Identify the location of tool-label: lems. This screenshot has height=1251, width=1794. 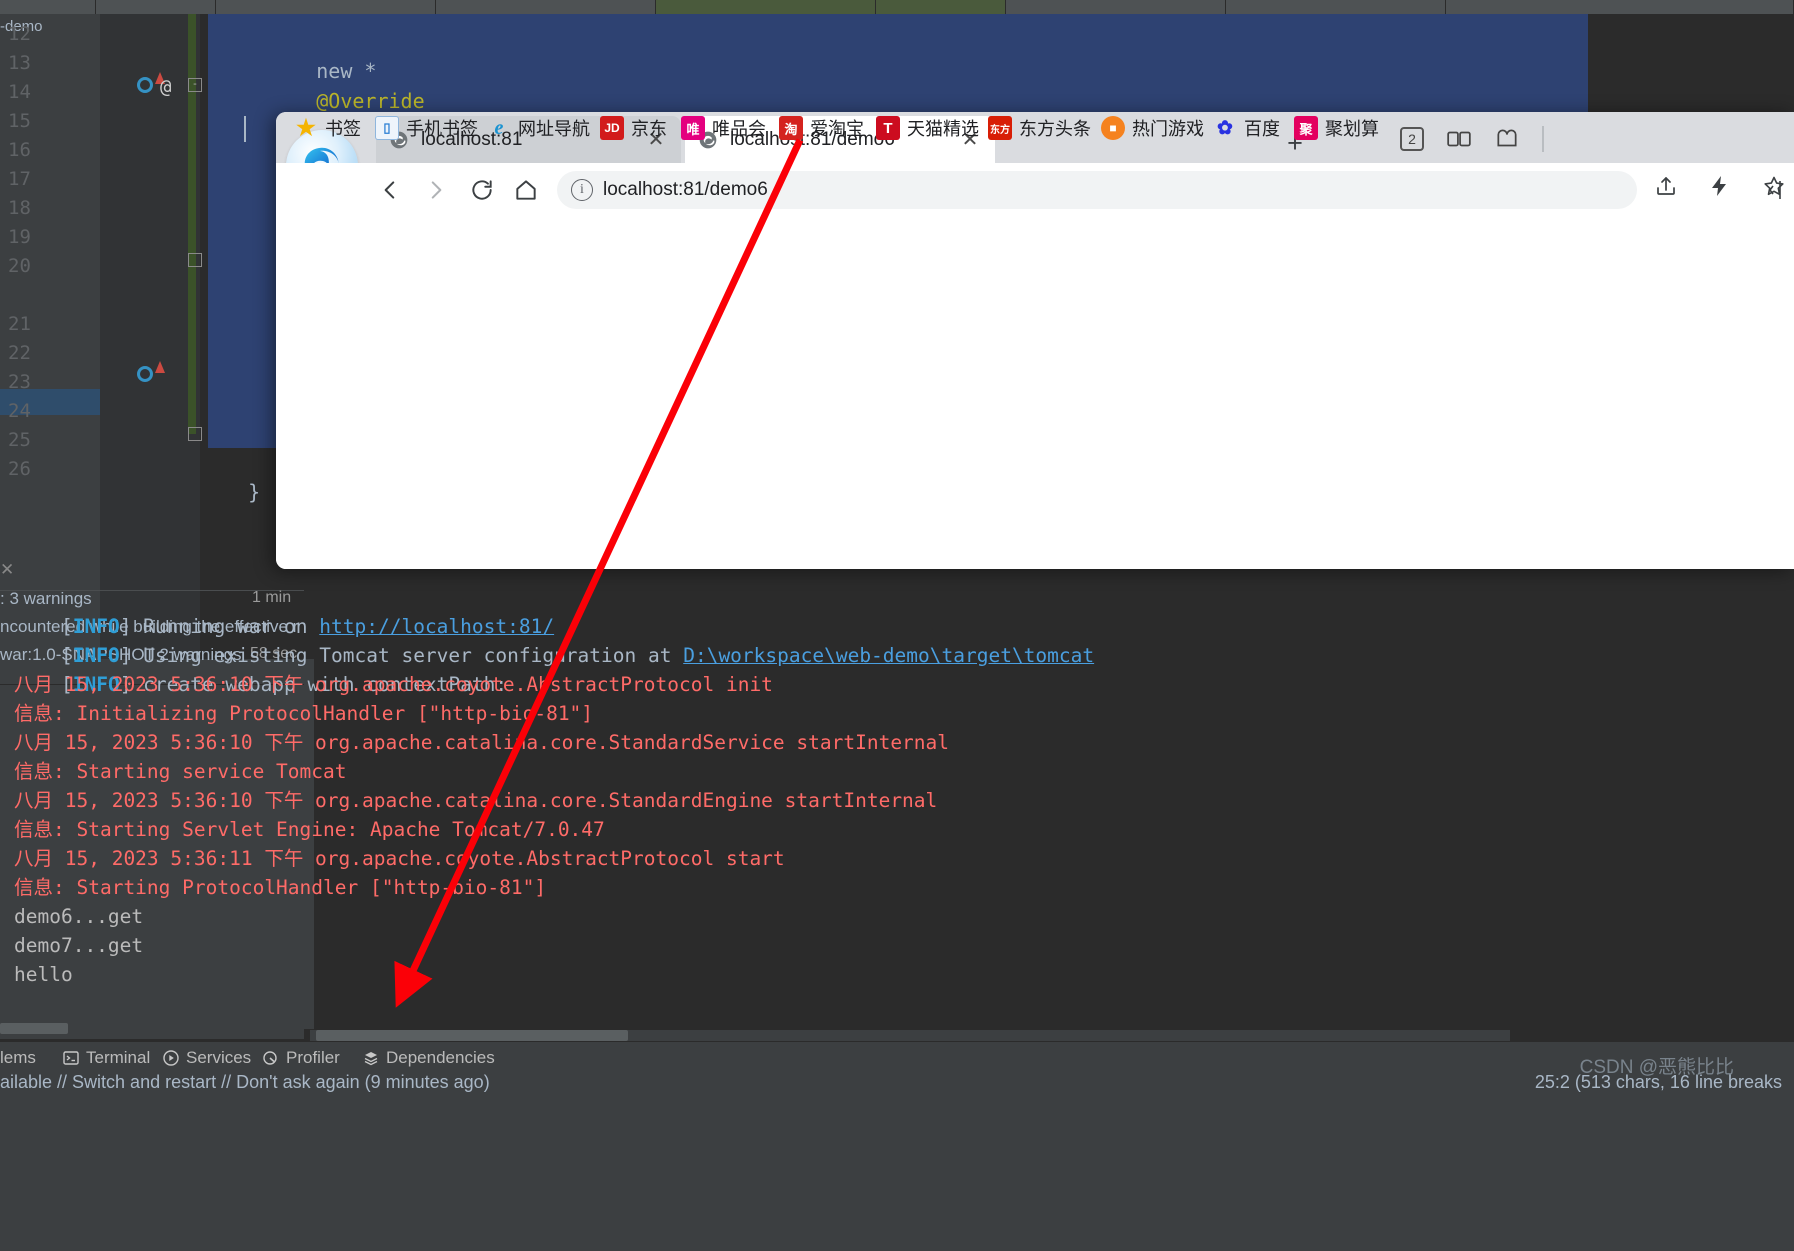
(18, 1057).